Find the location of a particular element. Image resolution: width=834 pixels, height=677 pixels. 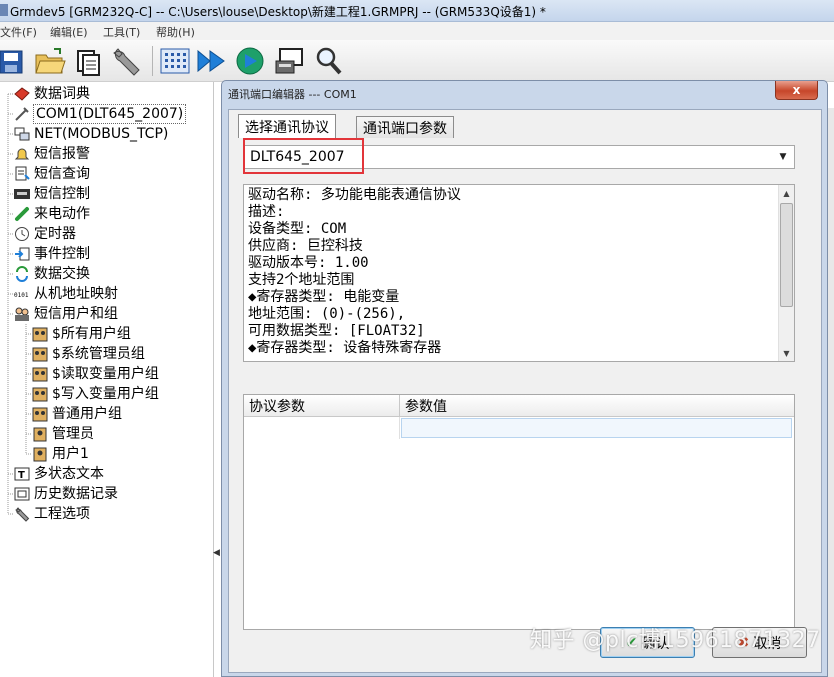

tree-item-net: NET(MODBUS_TCP) is located at coordinates (91, 134).